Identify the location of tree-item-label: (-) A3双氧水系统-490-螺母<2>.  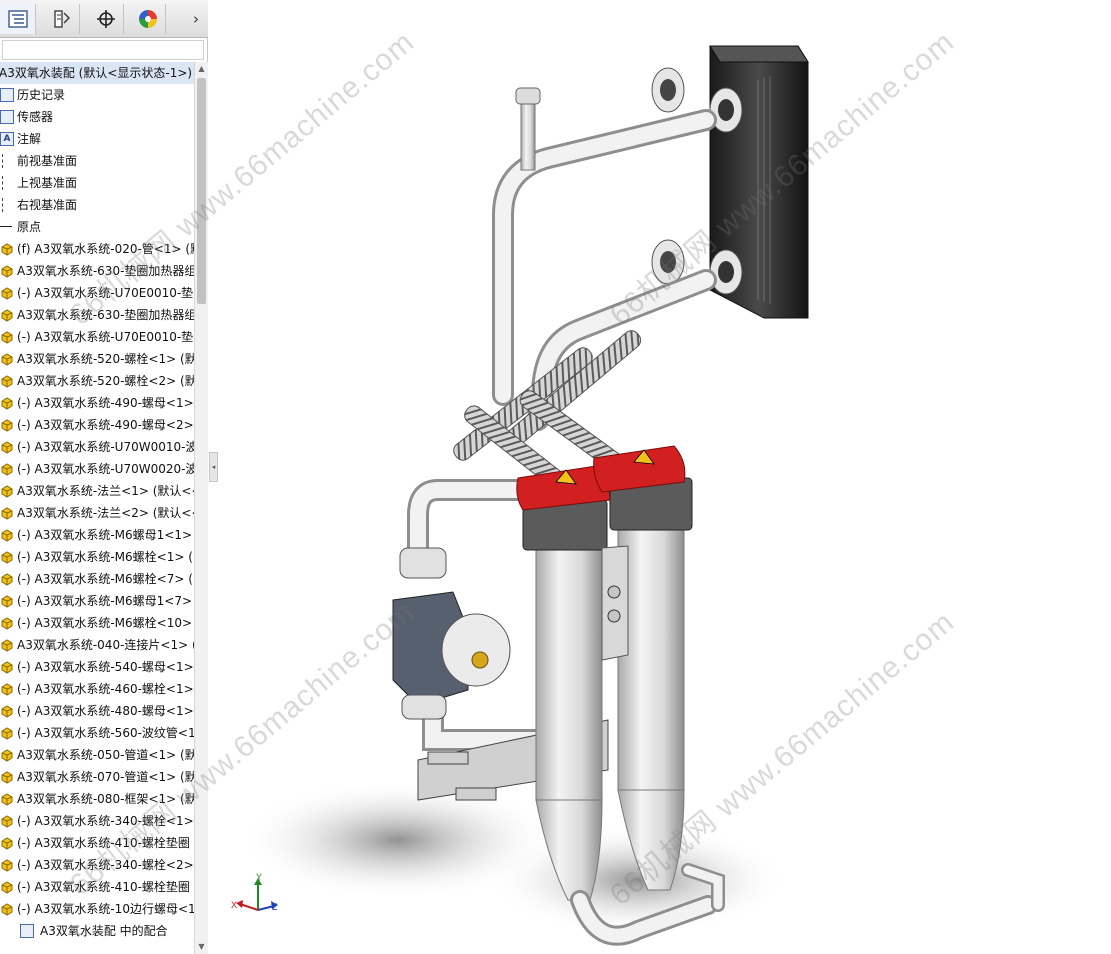
(105, 425).